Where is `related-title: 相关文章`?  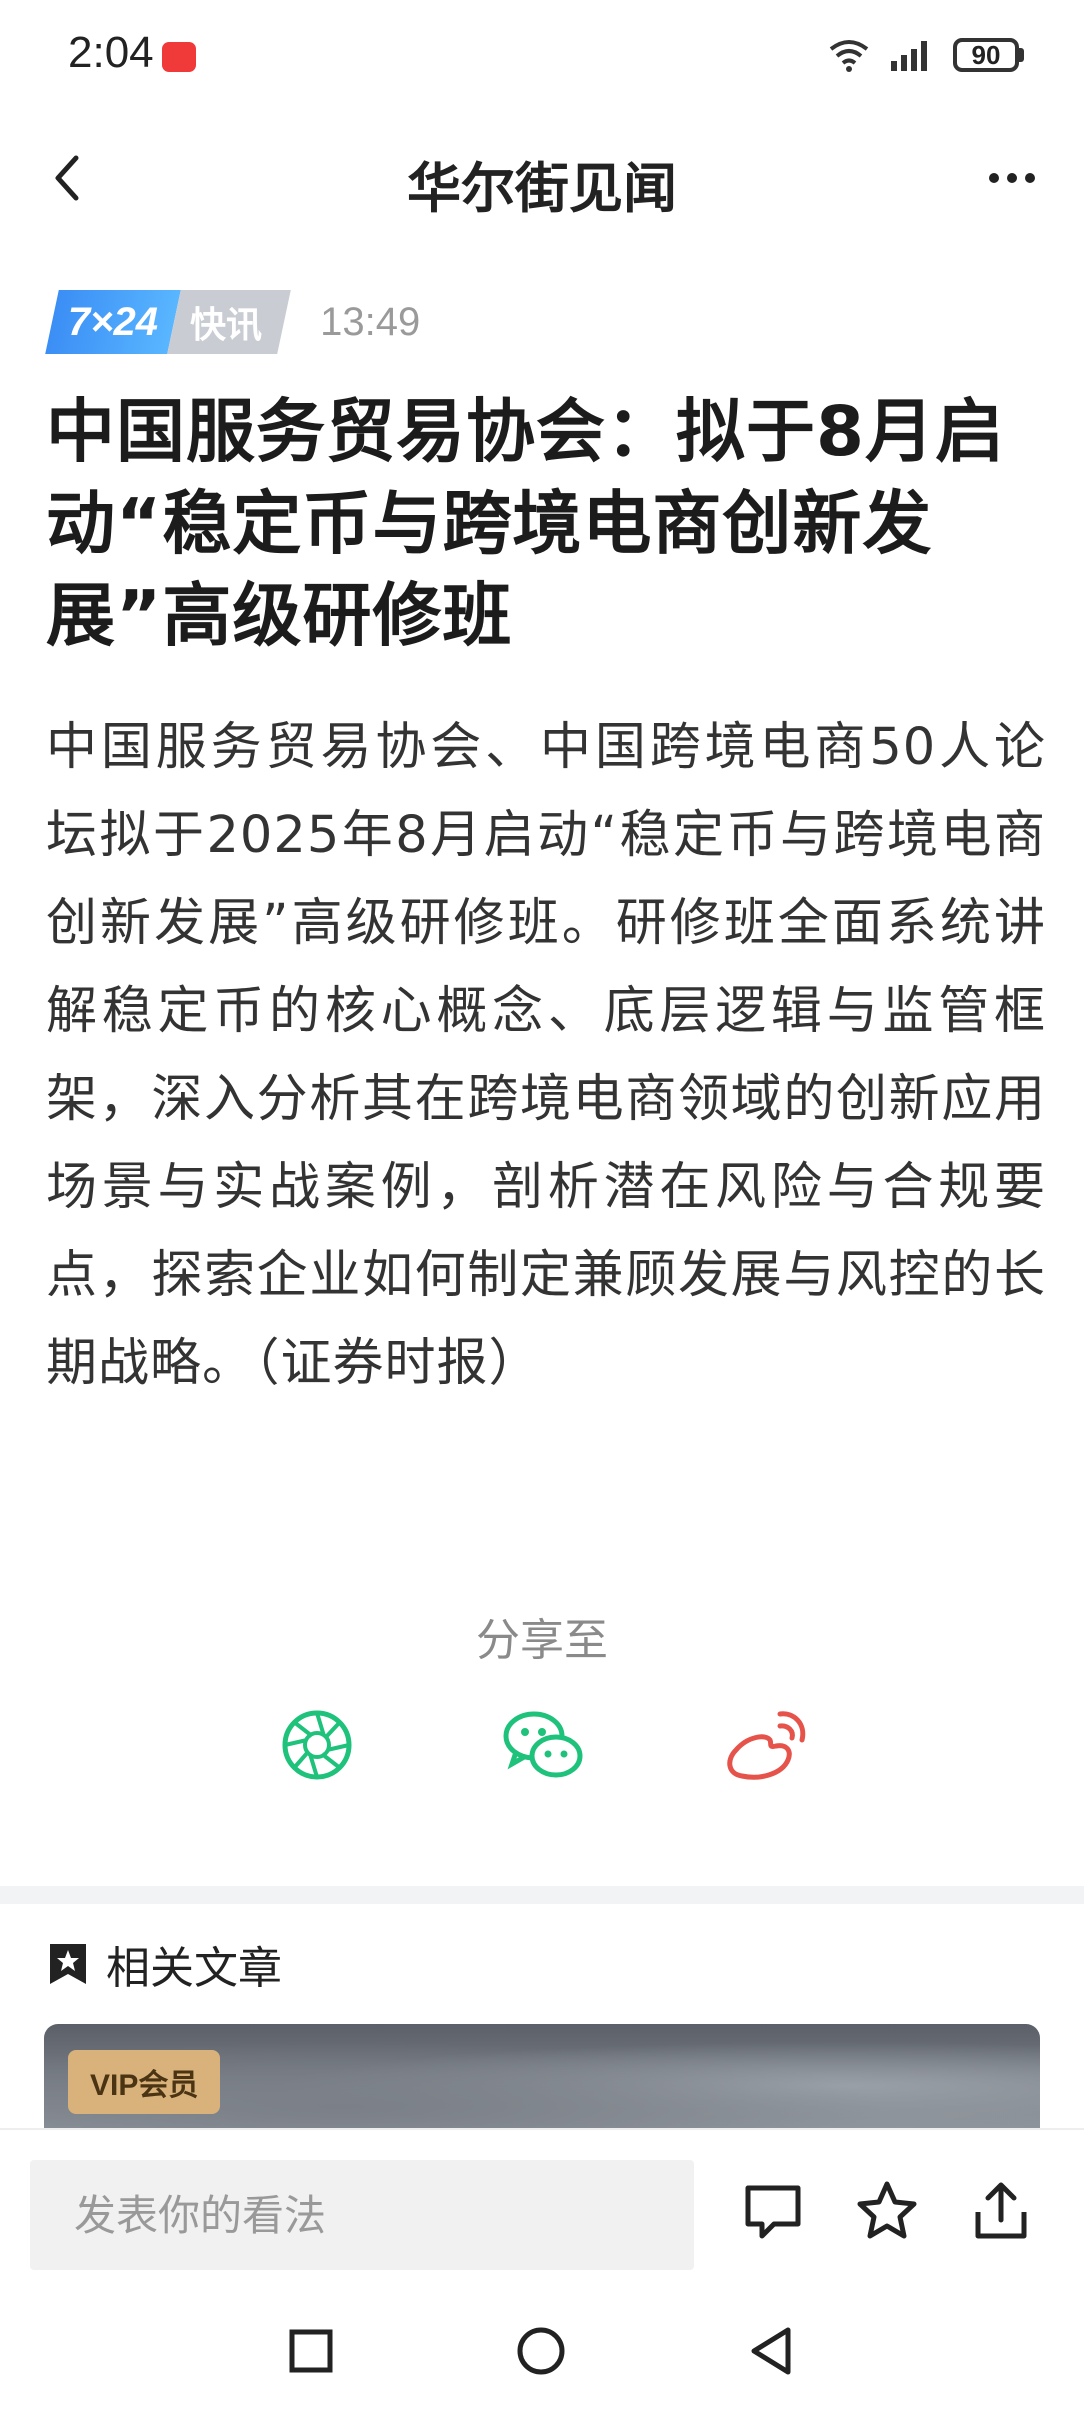 related-title: 相关文章 is located at coordinates (194, 1968).